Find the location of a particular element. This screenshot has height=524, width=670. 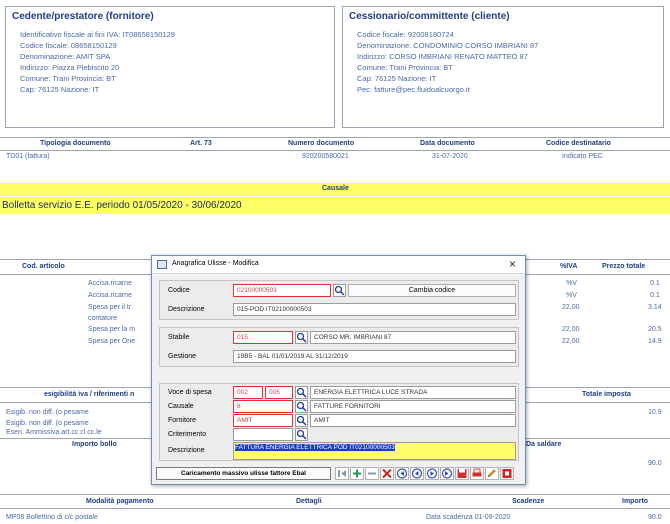

first-circle-icon is located at coordinates (402, 473).